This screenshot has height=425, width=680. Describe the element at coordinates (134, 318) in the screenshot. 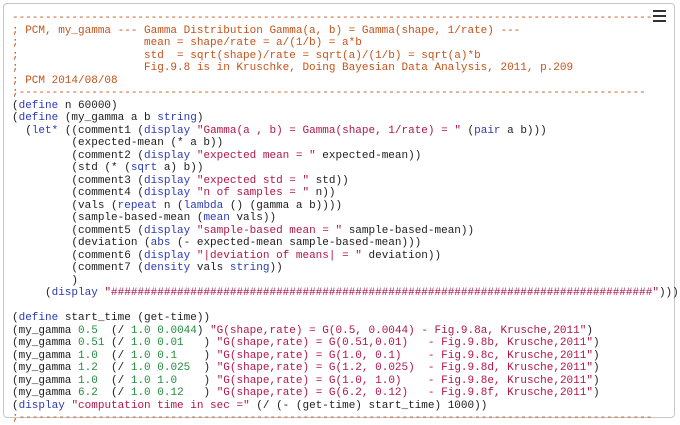

I see `code-token: start_time (get-time))` at that location.